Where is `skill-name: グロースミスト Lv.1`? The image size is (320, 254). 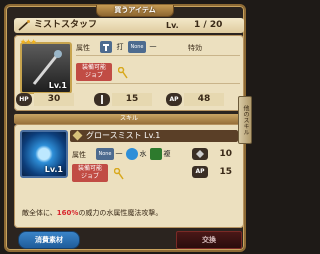 skill-name: グロースミスト Lv.1 is located at coordinates (154, 136).